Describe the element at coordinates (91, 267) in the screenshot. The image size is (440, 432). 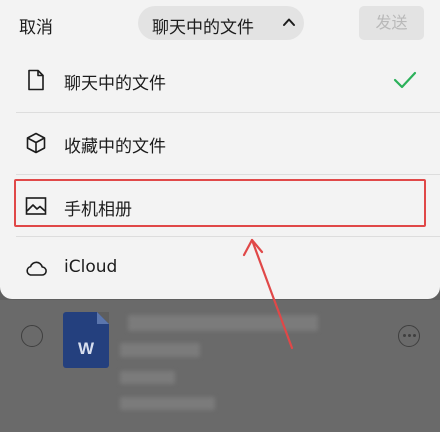
I see `menu-item-label: iCloud` at that location.